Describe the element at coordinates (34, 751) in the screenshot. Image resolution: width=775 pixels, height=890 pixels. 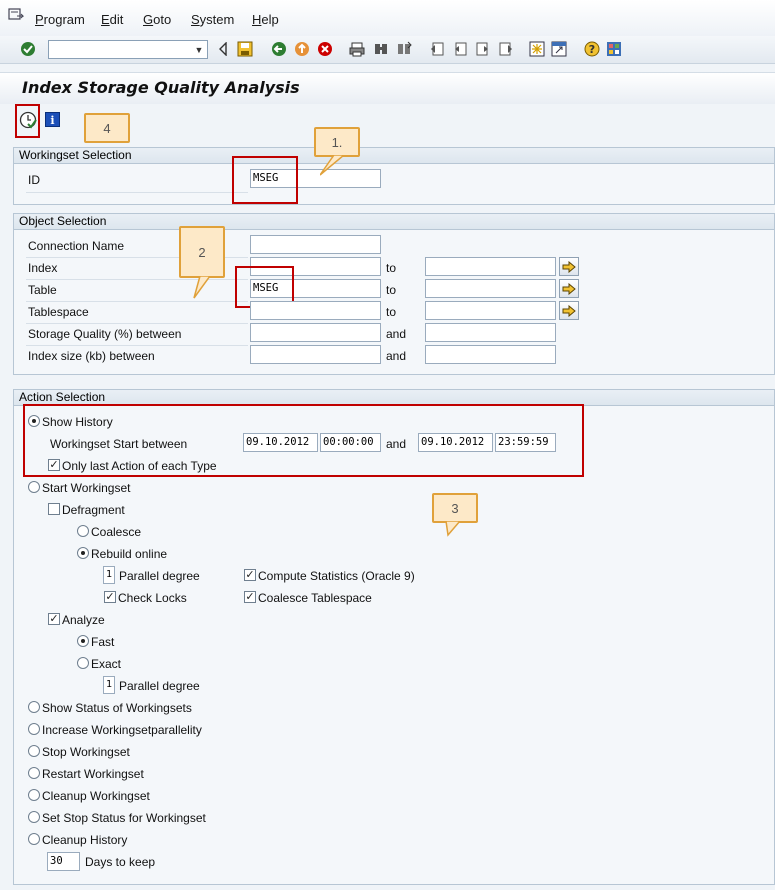
I see `stop-workingset-radio` at that location.